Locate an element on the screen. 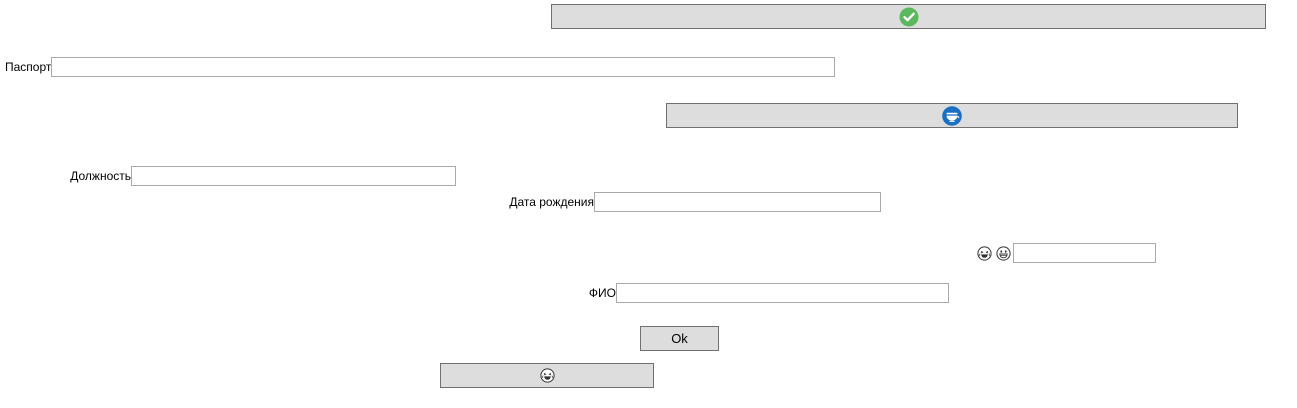 This screenshot has height=408, width=1297. ok-button-label: Ok is located at coordinates (679, 338).